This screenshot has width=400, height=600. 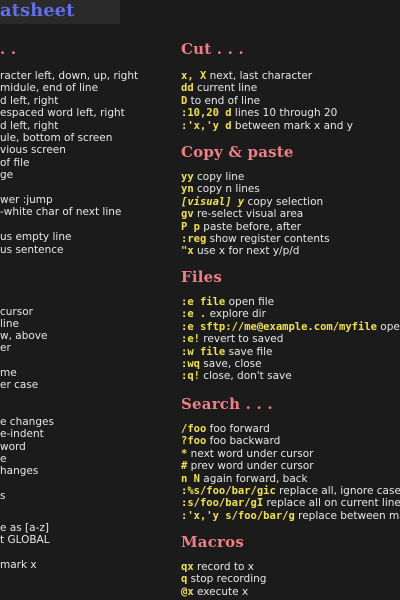 What do you see at coordinates (238, 429) in the screenshot?
I see `command-description: foo forward` at bounding box center [238, 429].